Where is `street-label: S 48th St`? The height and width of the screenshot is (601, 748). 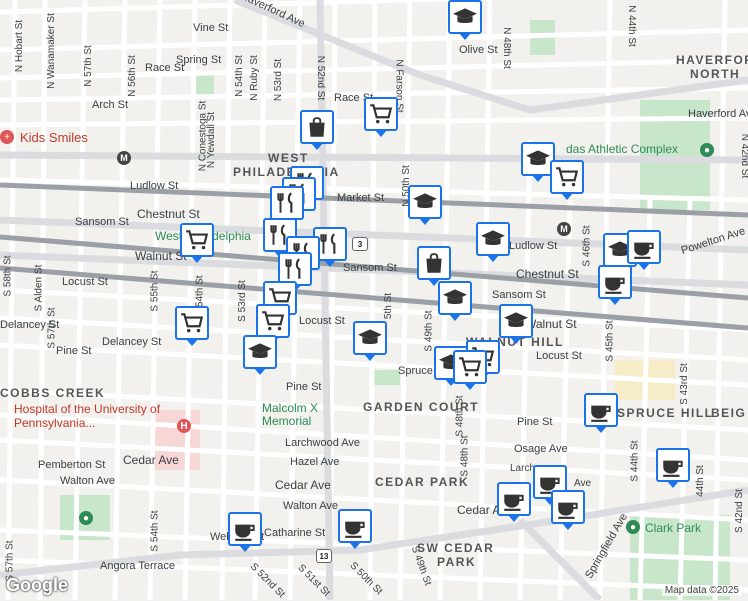
street-label: S 48th St is located at coordinates (460, 416).